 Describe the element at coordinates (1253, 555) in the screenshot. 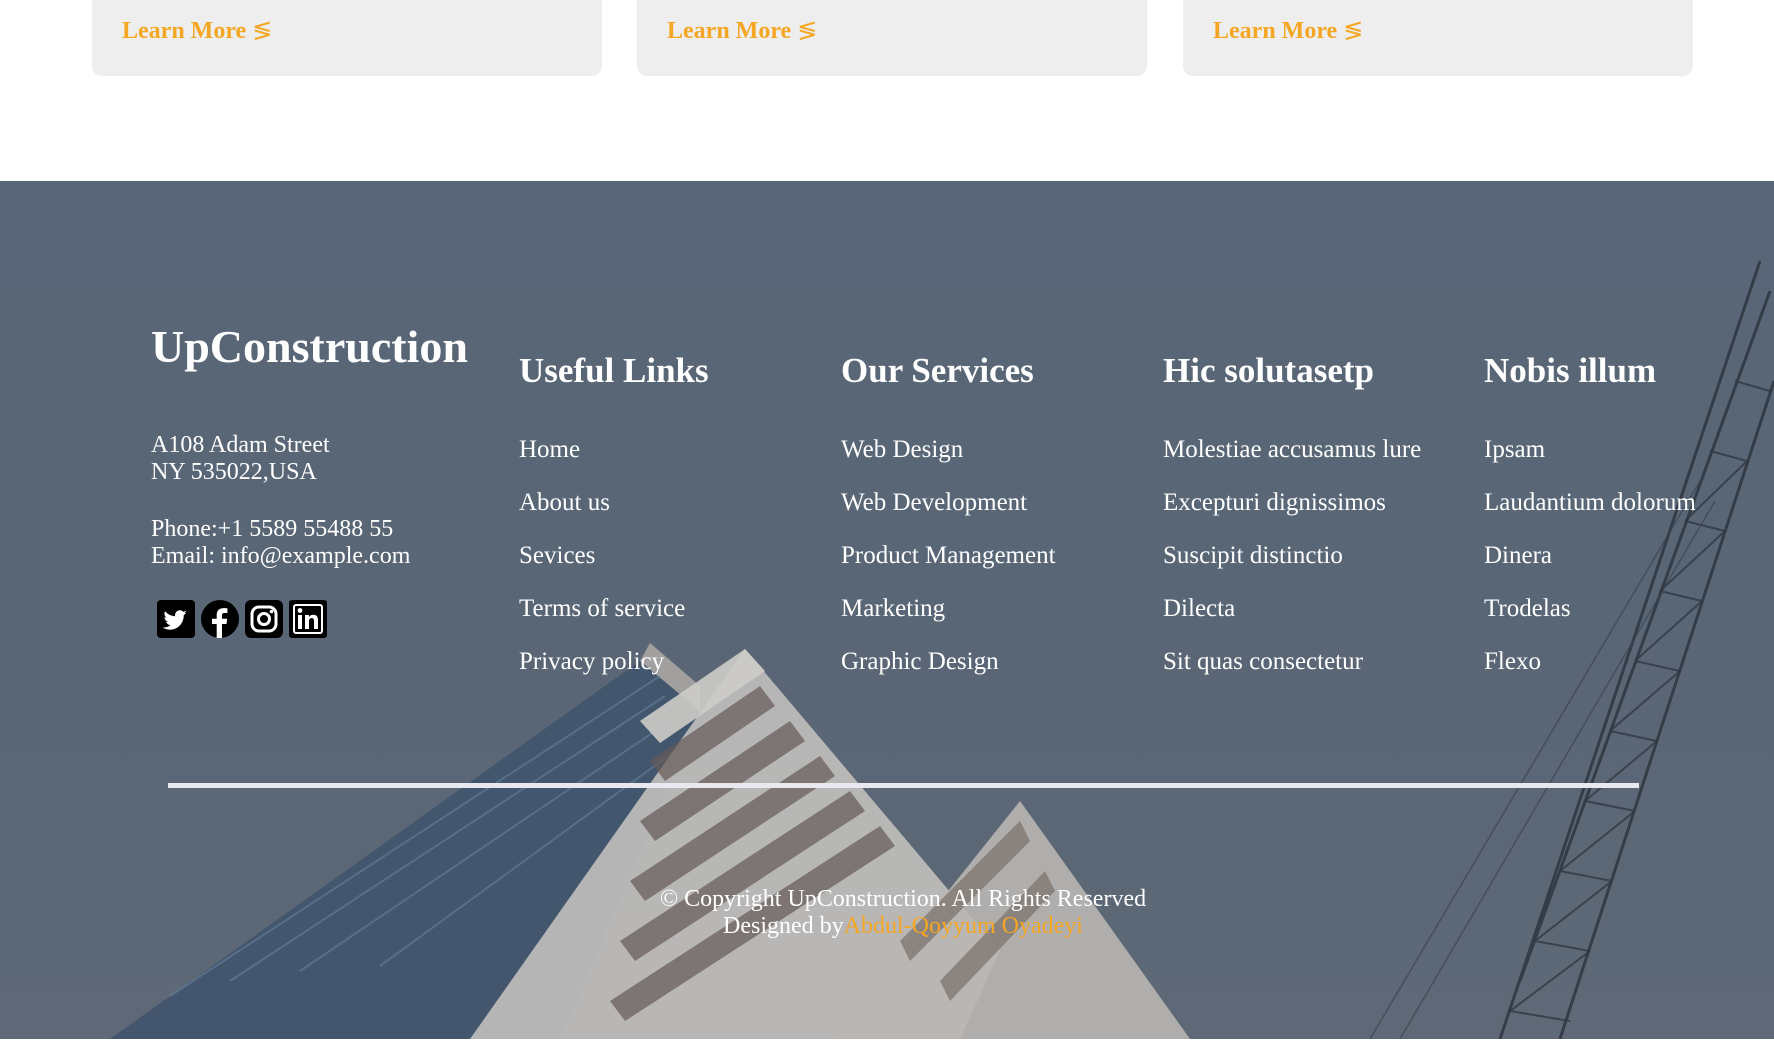

I see `footer-link: Suscipit distinctio` at that location.